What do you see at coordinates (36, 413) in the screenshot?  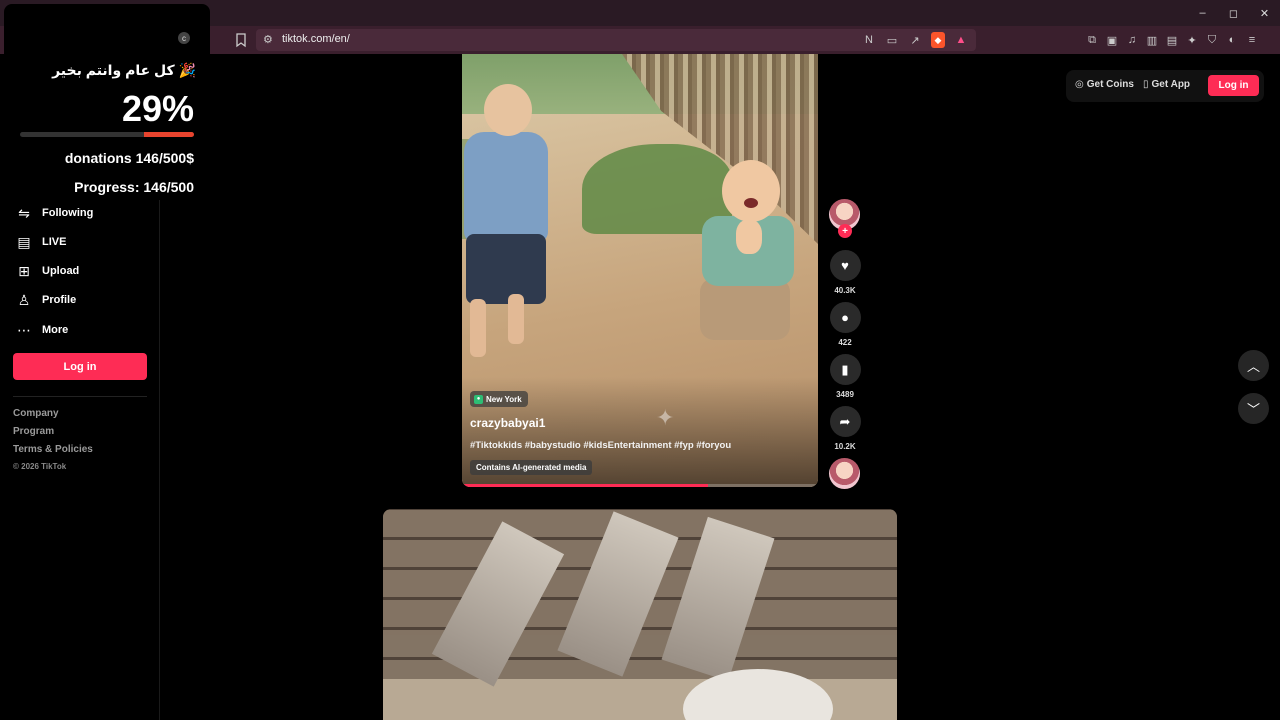 I see `footer-link-company: Company` at bounding box center [36, 413].